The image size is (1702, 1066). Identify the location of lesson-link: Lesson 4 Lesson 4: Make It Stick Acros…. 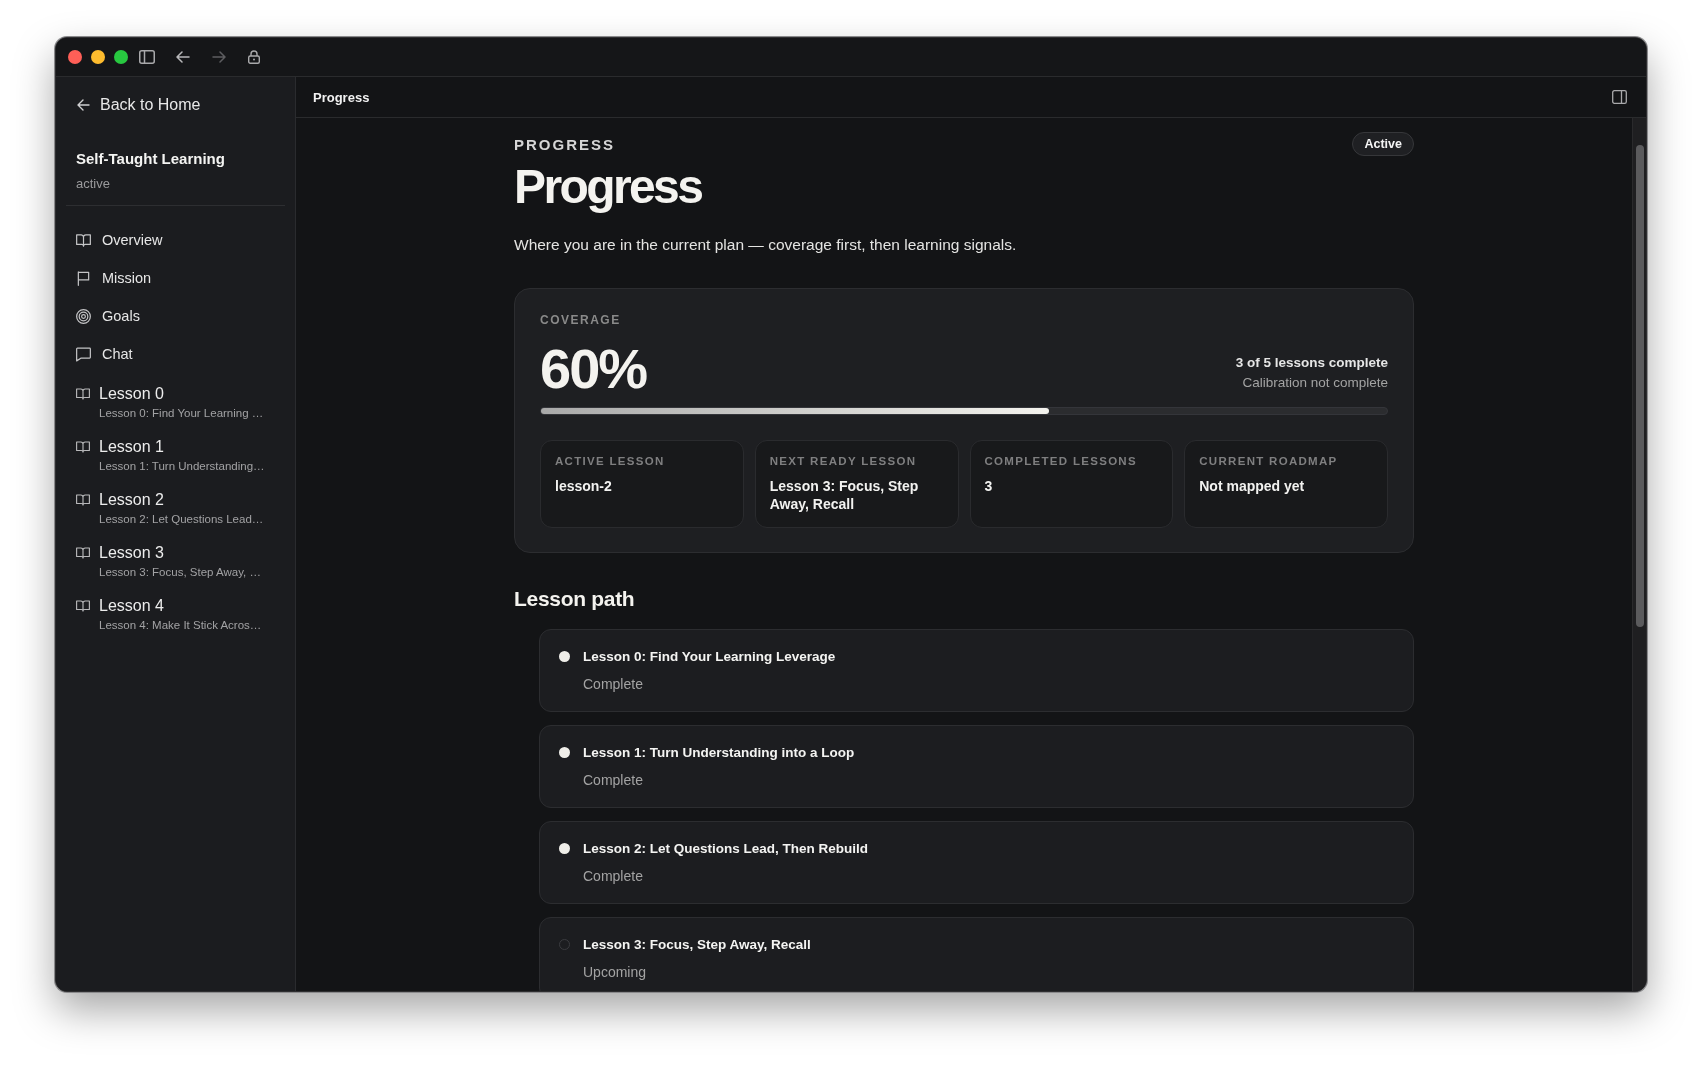
(180, 615).